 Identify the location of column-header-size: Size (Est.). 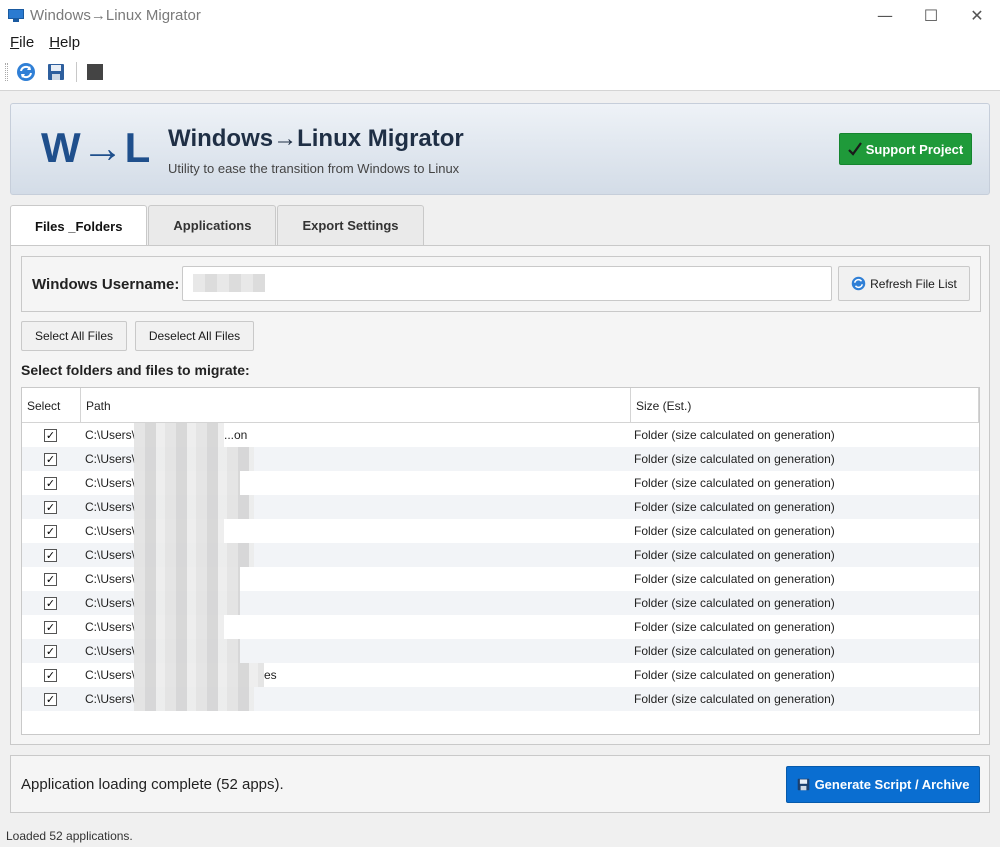
(805, 405).